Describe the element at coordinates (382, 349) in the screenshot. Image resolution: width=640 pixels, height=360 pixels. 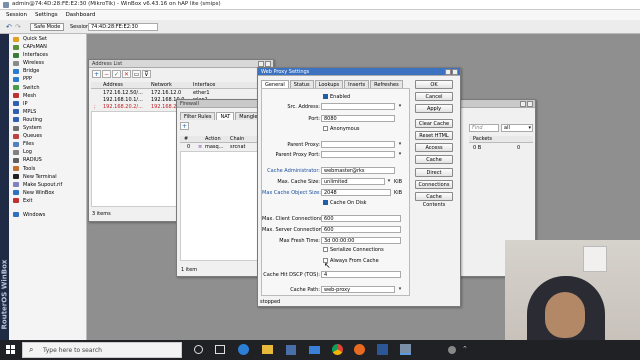
I see `word-icon` at that location.